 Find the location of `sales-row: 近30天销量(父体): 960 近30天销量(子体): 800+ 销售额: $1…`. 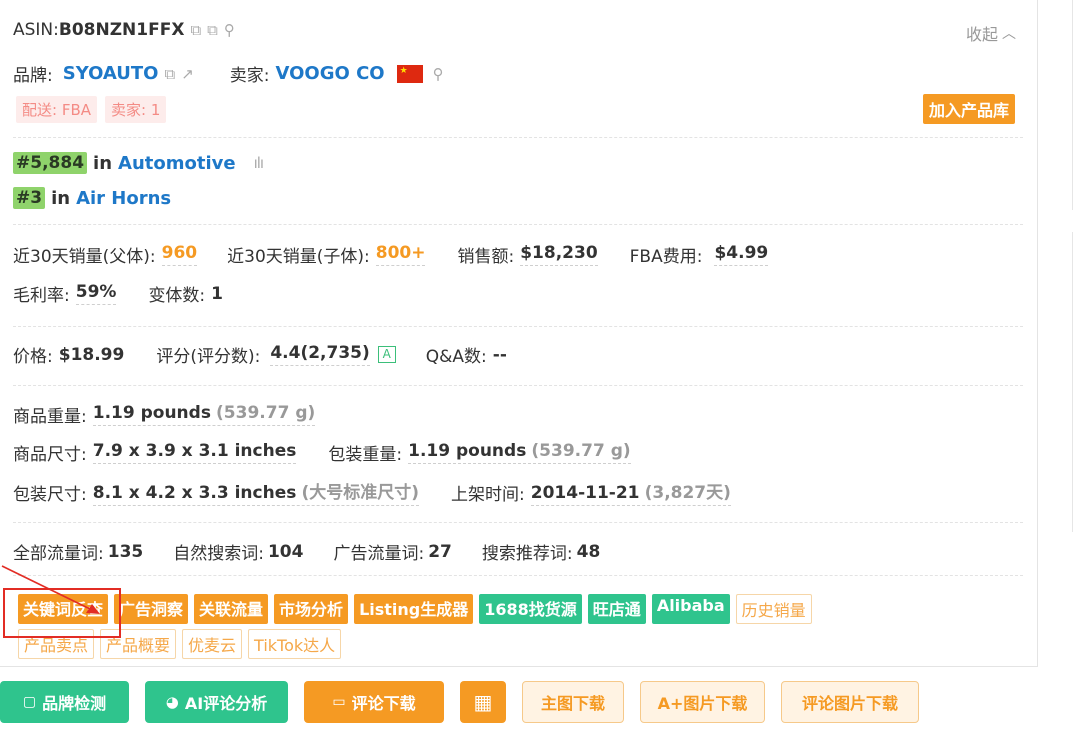

sales-row: 近30天销量(父体): 960 近30天销量(子体): 800+ 销售额: $1… is located at coordinates (391, 254).